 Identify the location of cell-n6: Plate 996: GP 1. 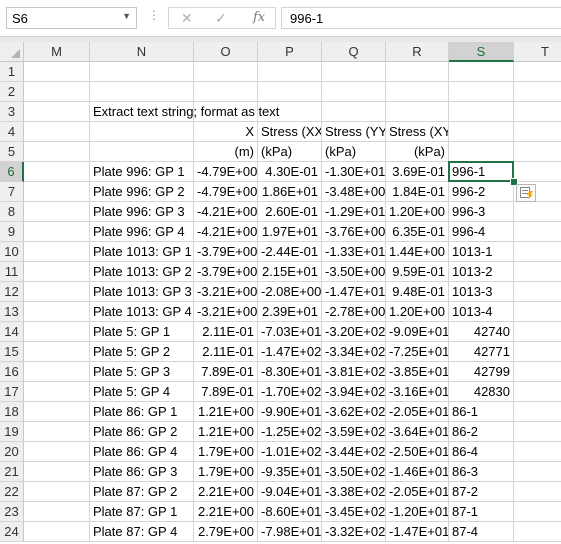
(142, 172).